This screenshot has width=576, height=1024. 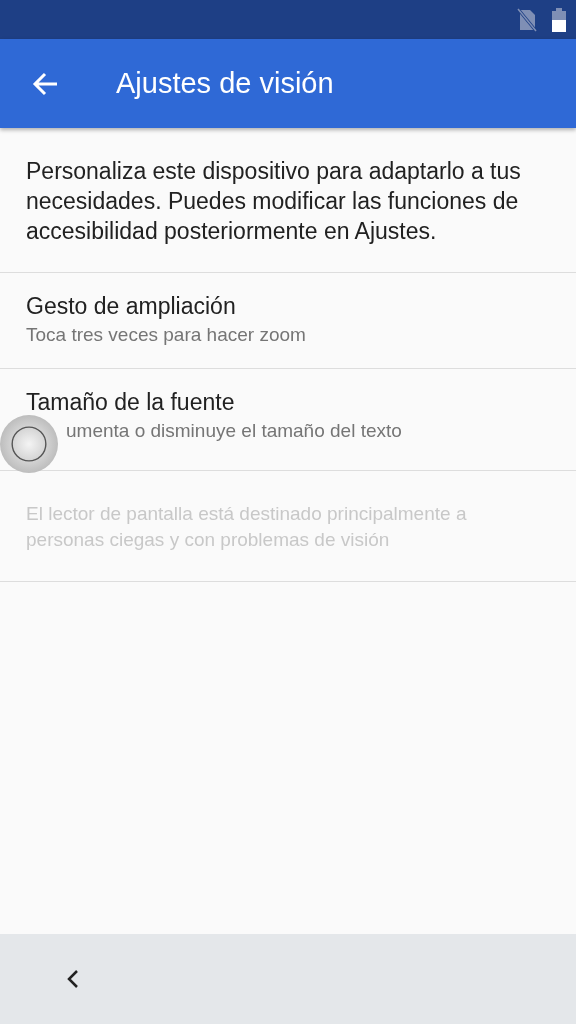 What do you see at coordinates (288, 321) in the screenshot?
I see `settings-item: Gesto de ampliación Toca tres veces para hacer zoom` at bounding box center [288, 321].